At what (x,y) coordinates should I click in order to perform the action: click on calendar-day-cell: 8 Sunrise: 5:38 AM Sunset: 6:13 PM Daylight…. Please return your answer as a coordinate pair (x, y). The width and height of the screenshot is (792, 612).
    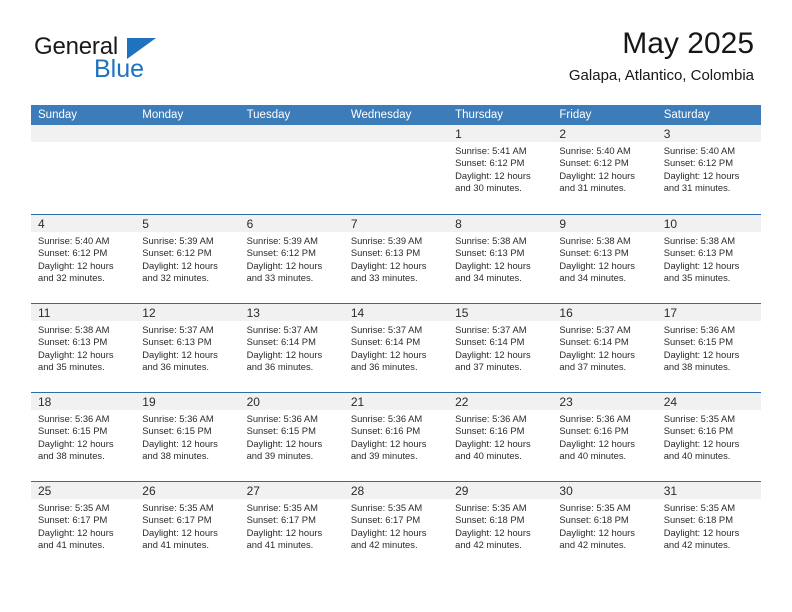
    Looking at the image, I should click on (500, 259).